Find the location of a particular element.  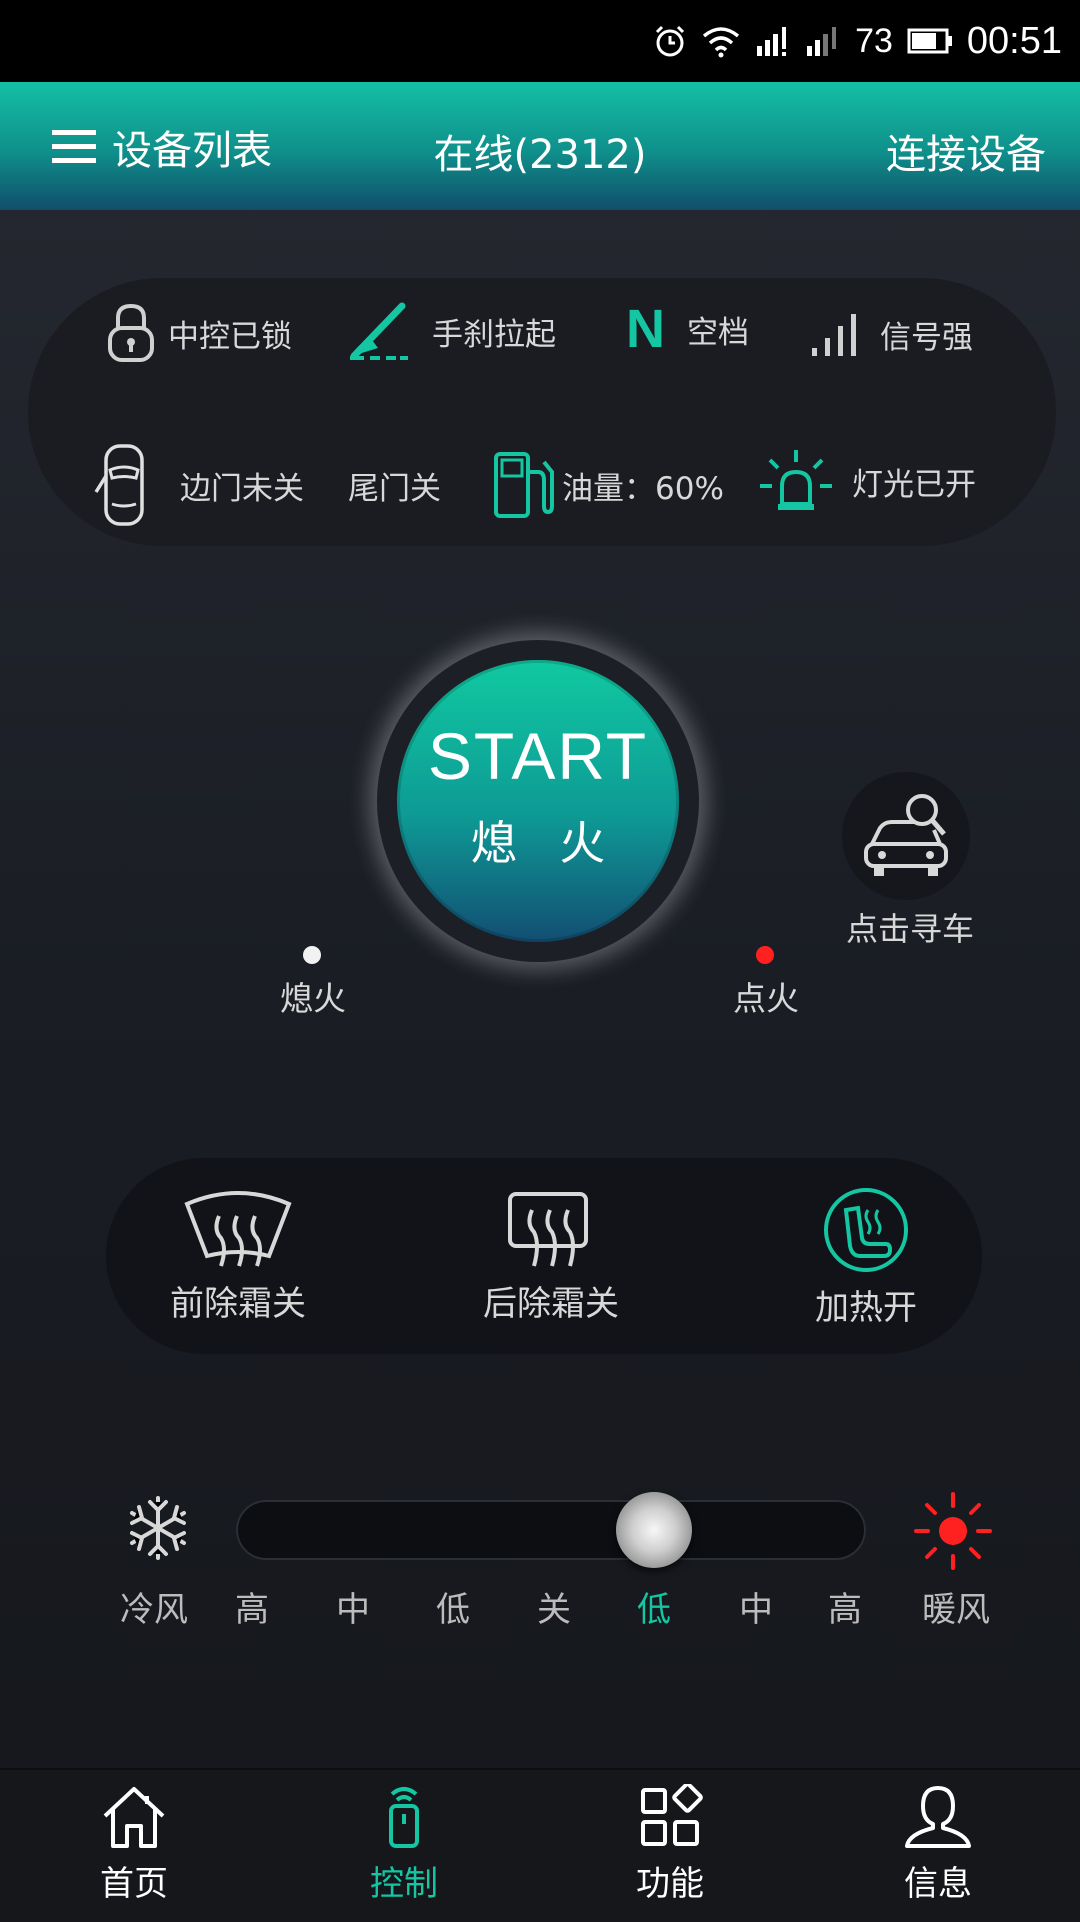

battery-icon is located at coordinates (929, 41).